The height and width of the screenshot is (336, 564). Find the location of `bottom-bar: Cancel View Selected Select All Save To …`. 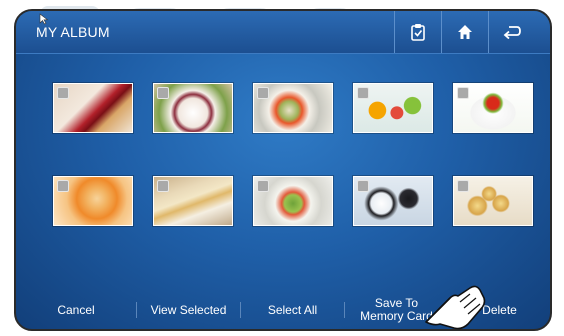

bottom-bar: Cancel View Selected Select All Save To … is located at coordinates (283, 310).